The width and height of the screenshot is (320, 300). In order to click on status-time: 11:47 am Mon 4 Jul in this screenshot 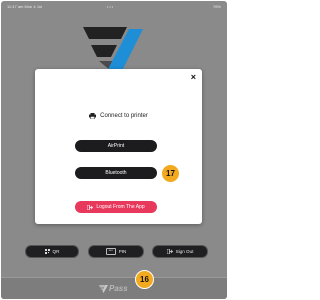, I will do `click(24, 6)`.